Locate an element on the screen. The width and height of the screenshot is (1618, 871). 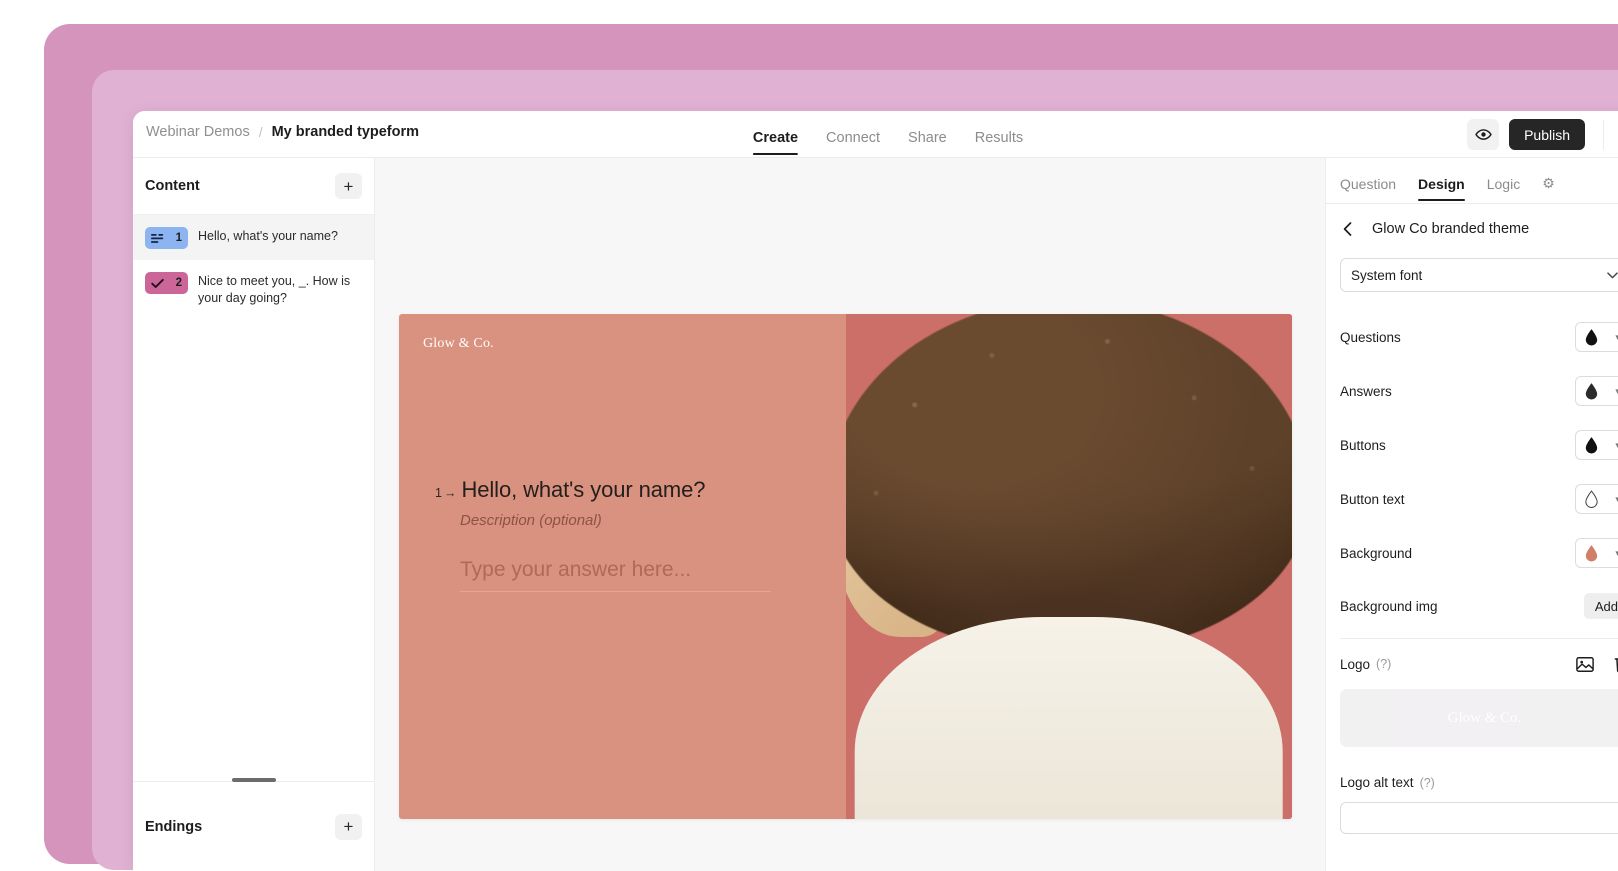
sidebar-drag-handle is located at coordinates (254, 780).